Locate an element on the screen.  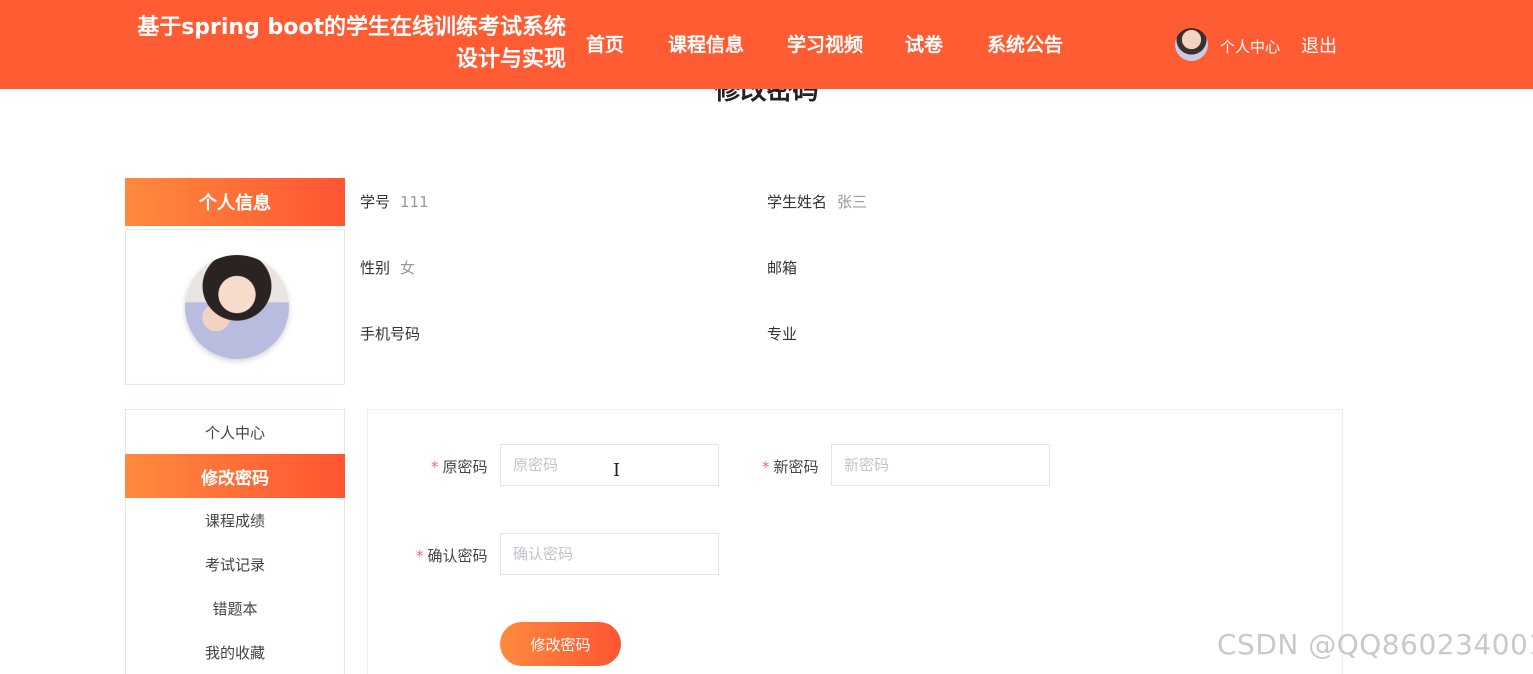
user-avatar is located at coordinates (1191, 44).